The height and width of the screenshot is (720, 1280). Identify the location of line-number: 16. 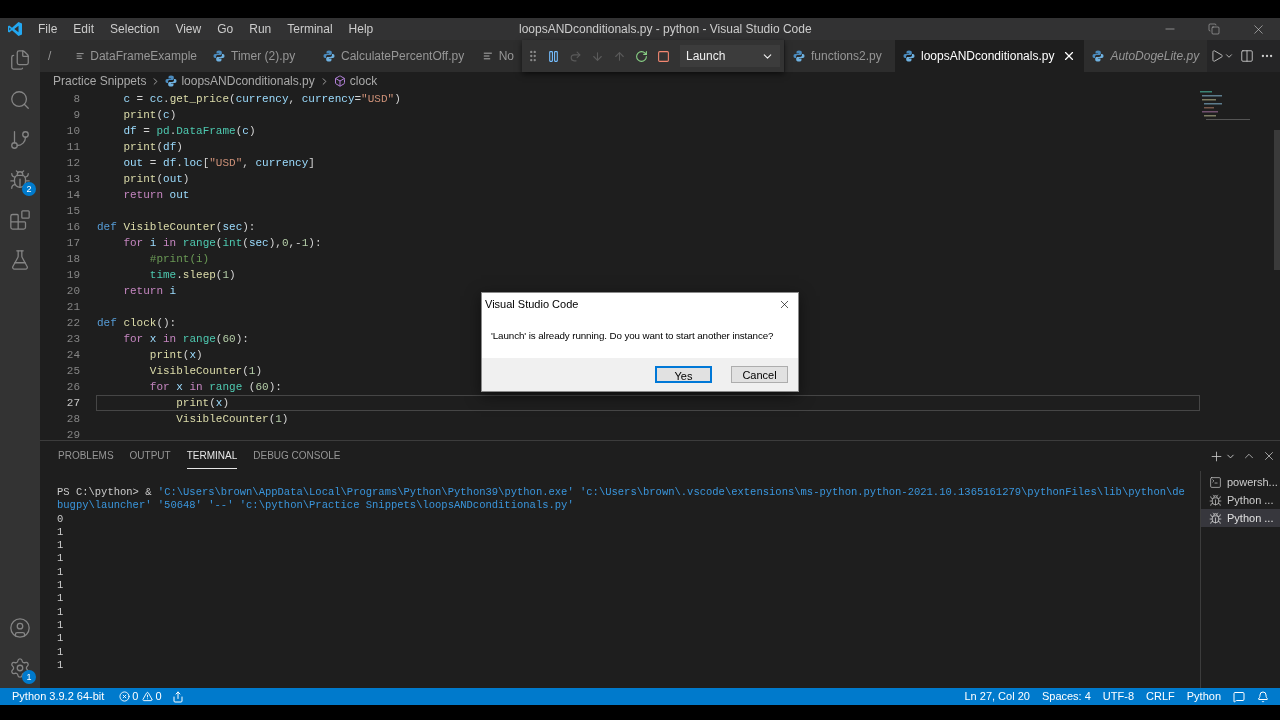
(72, 227).